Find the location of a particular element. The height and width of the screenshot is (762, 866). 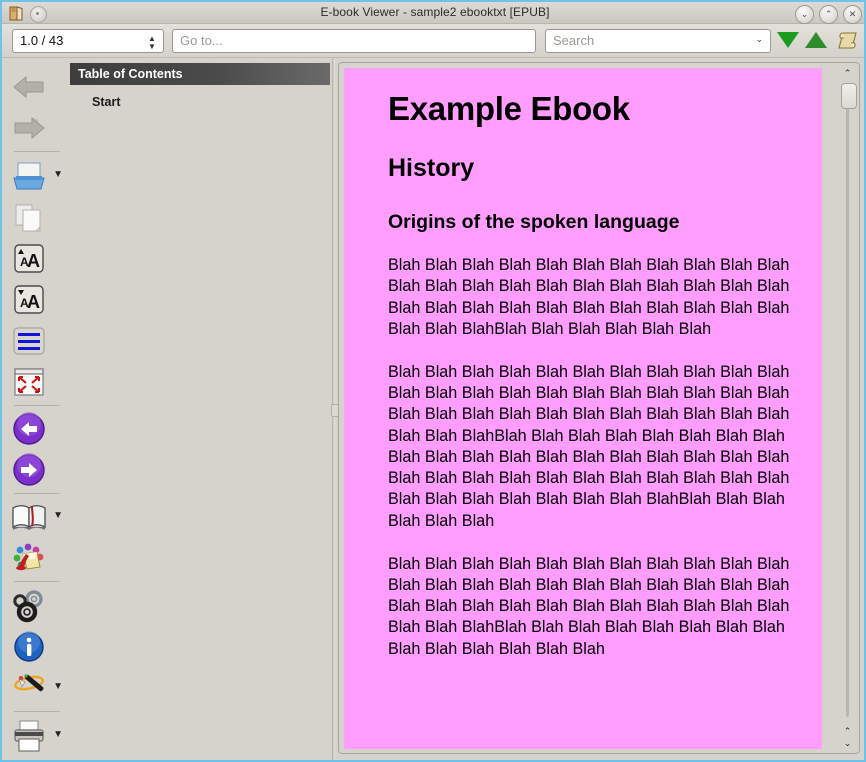

window-title: E-book Viewer - sample2 ebooktxt [EPUB] is located at coordinates (435, 12).